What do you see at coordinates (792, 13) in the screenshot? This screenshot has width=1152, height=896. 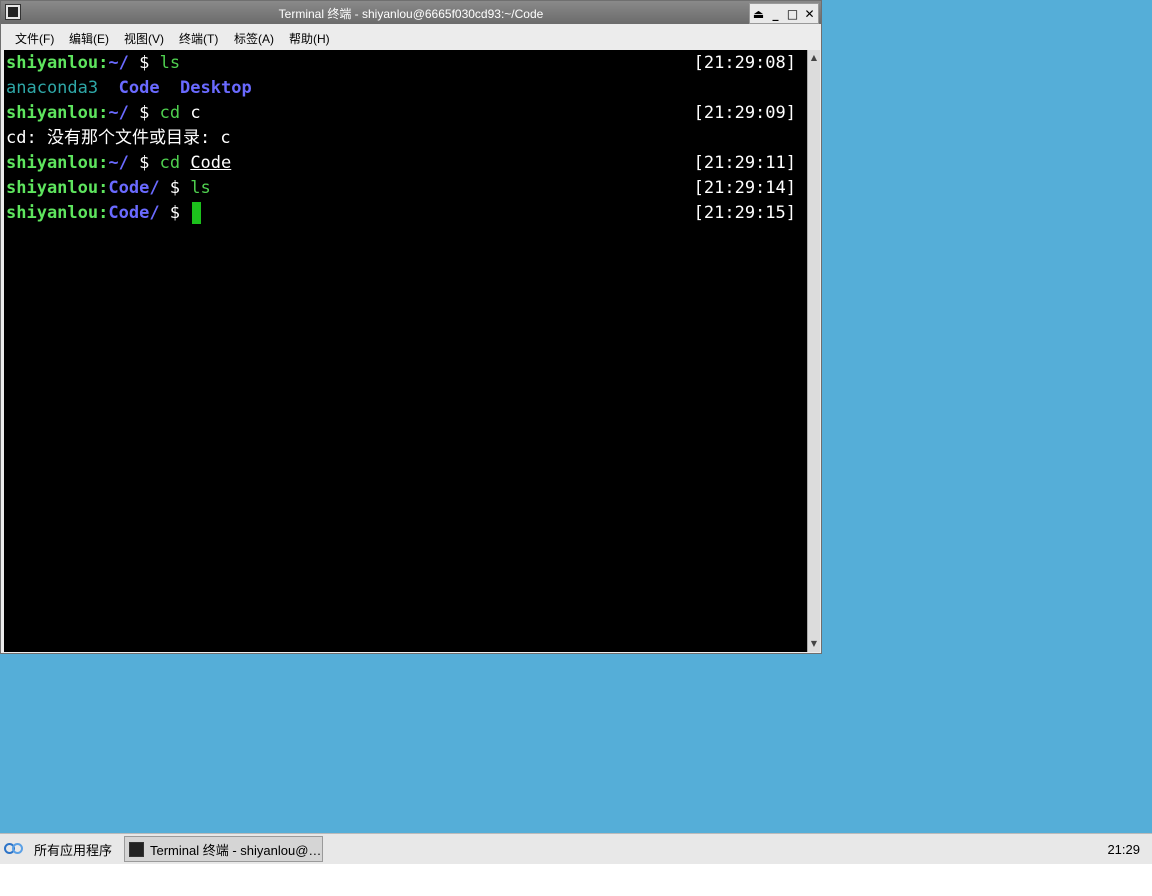 I see `maximize-button: □` at bounding box center [792, 13].